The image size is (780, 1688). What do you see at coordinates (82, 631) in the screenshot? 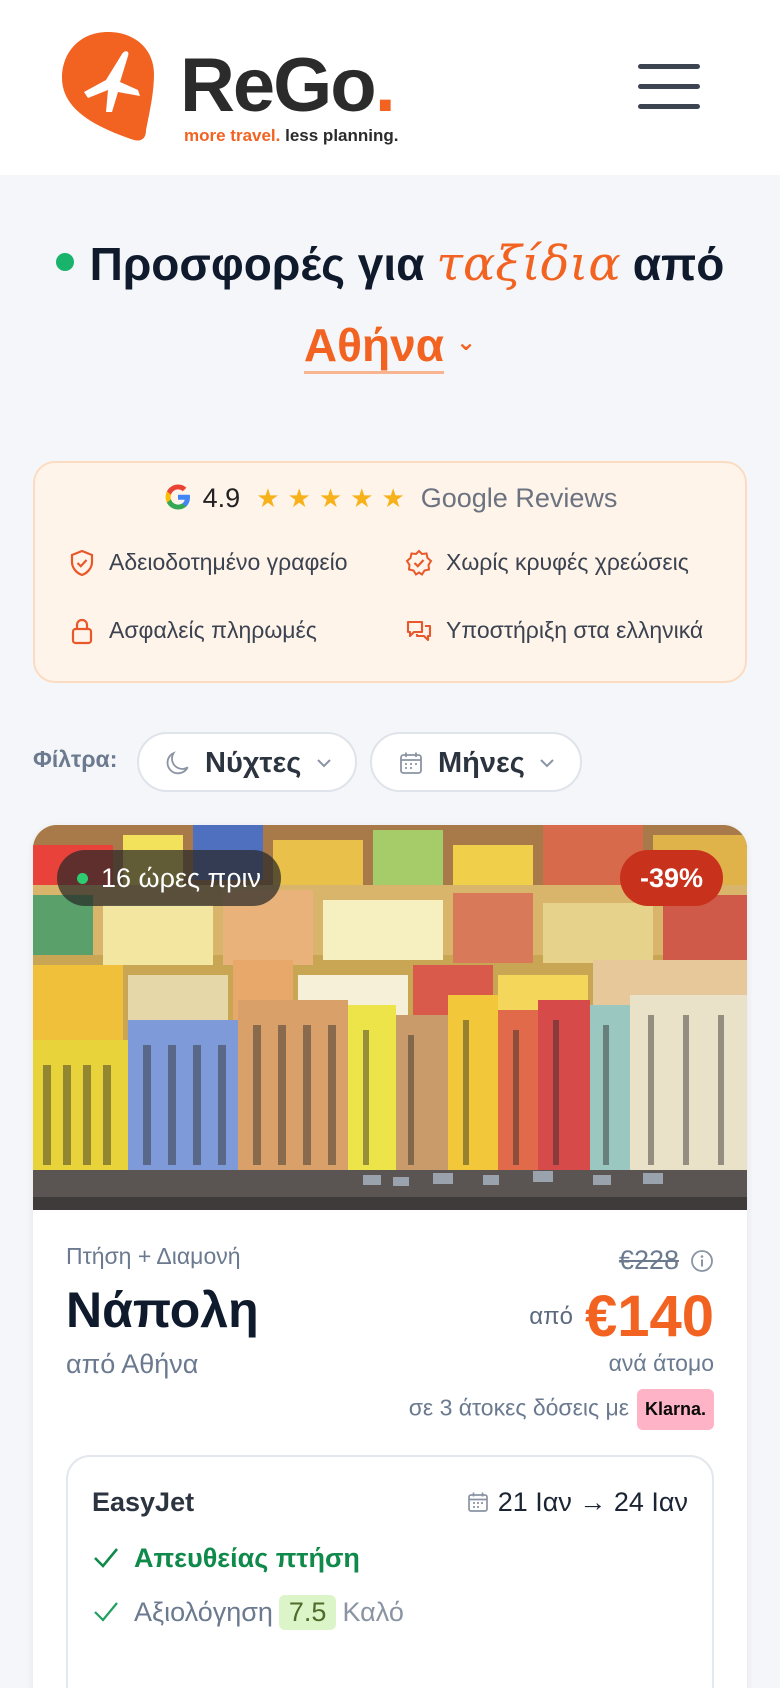
I see `lock-icon` at bounding box center [82, 631].